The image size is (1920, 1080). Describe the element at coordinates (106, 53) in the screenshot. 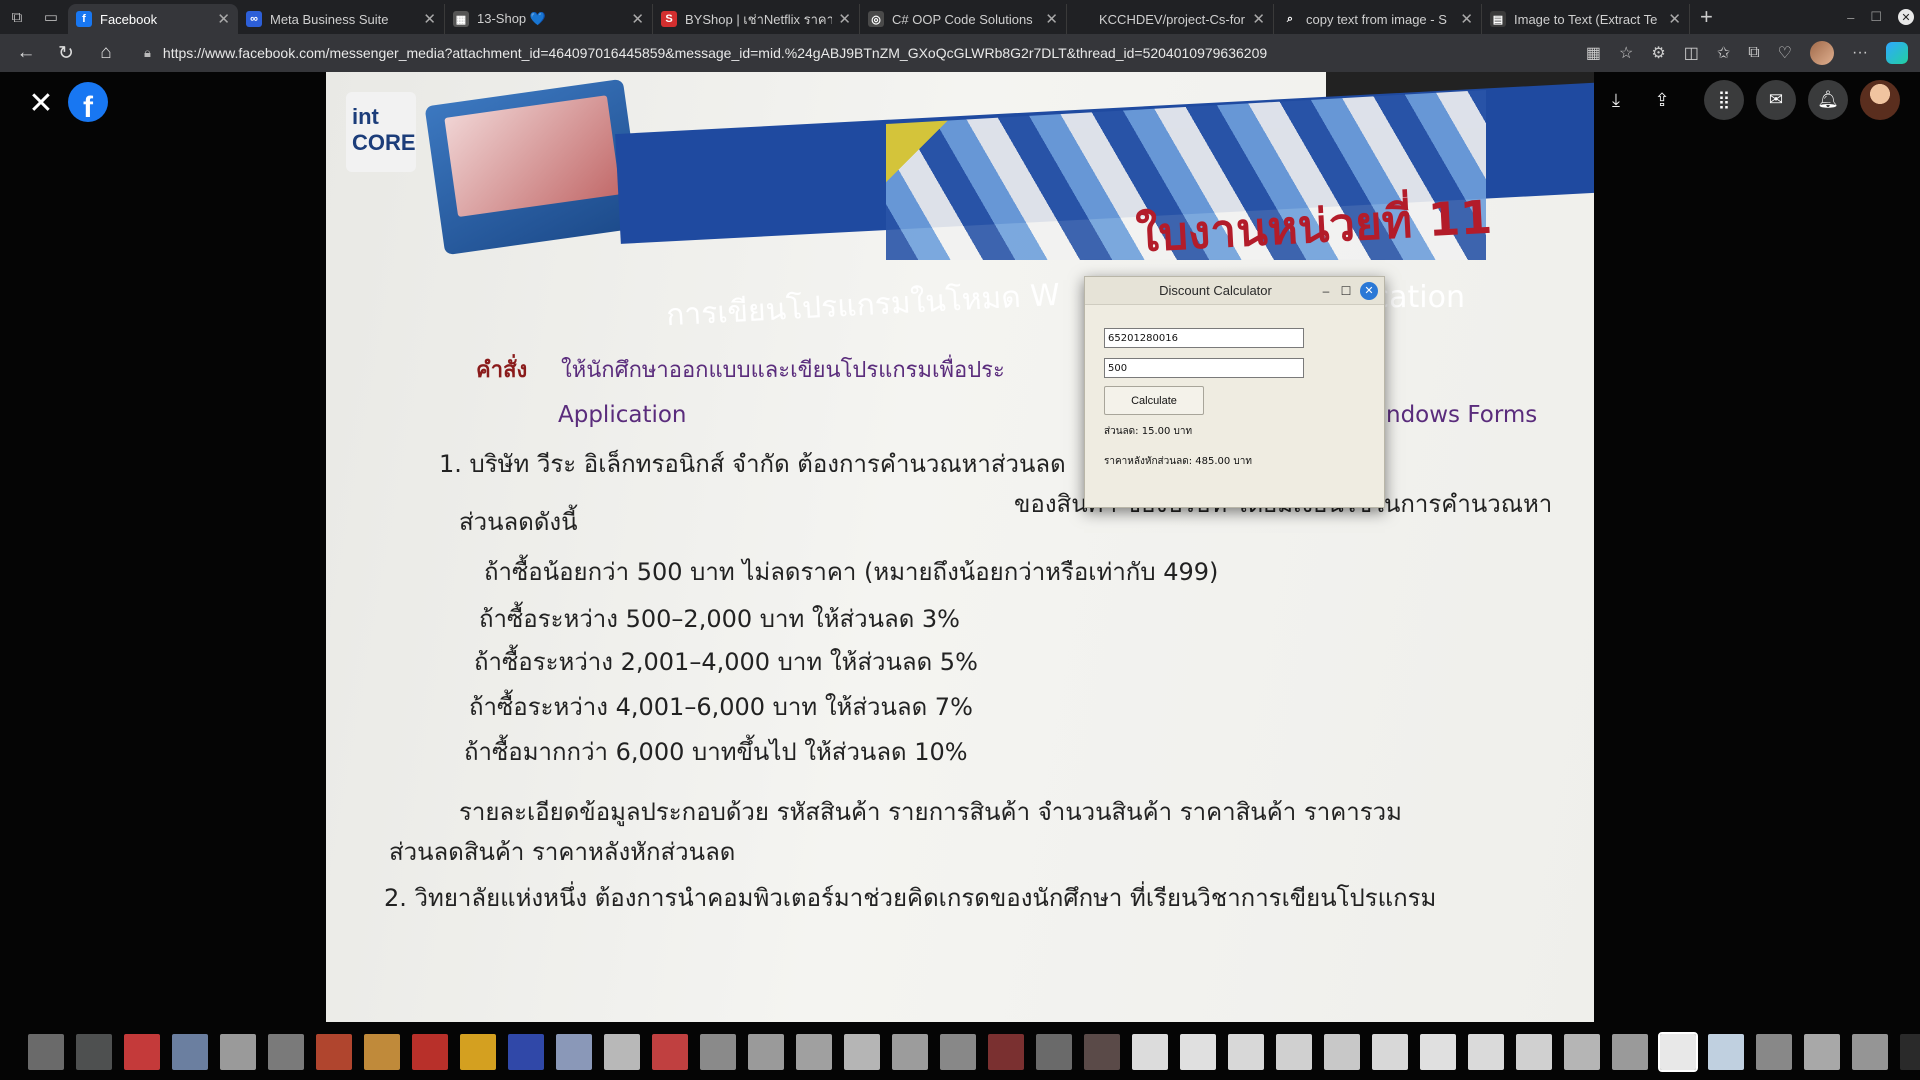

I see `home-icon: ⌂` at that location.